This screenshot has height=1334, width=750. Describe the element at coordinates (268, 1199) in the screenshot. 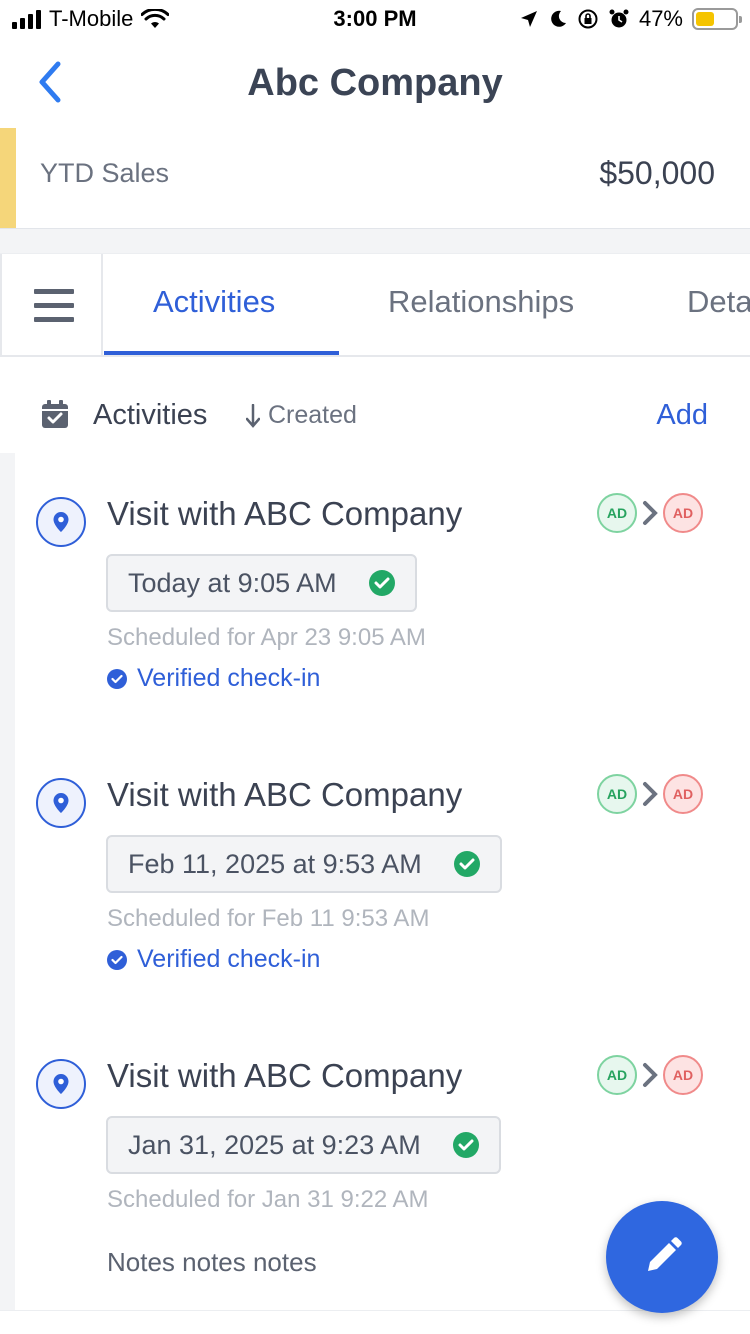

I see `scheduled-text: Scheduled for Jan 31 9:22 AM` at that location.